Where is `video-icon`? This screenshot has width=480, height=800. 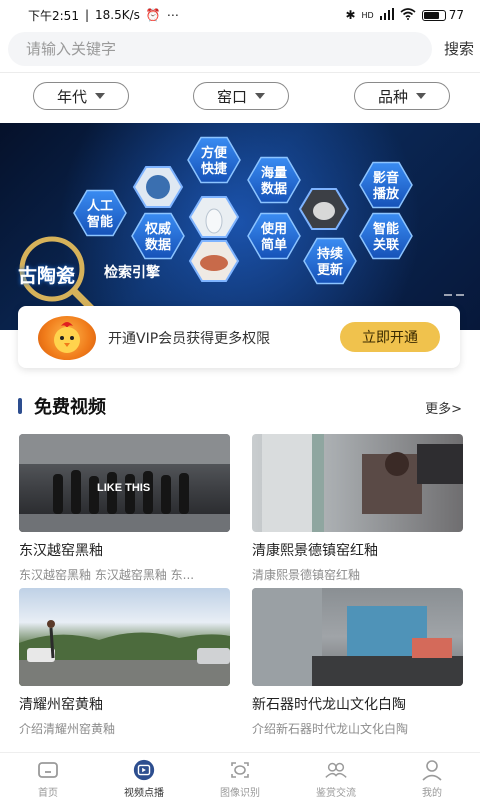 video-icon is located at coordinates (144, 770).